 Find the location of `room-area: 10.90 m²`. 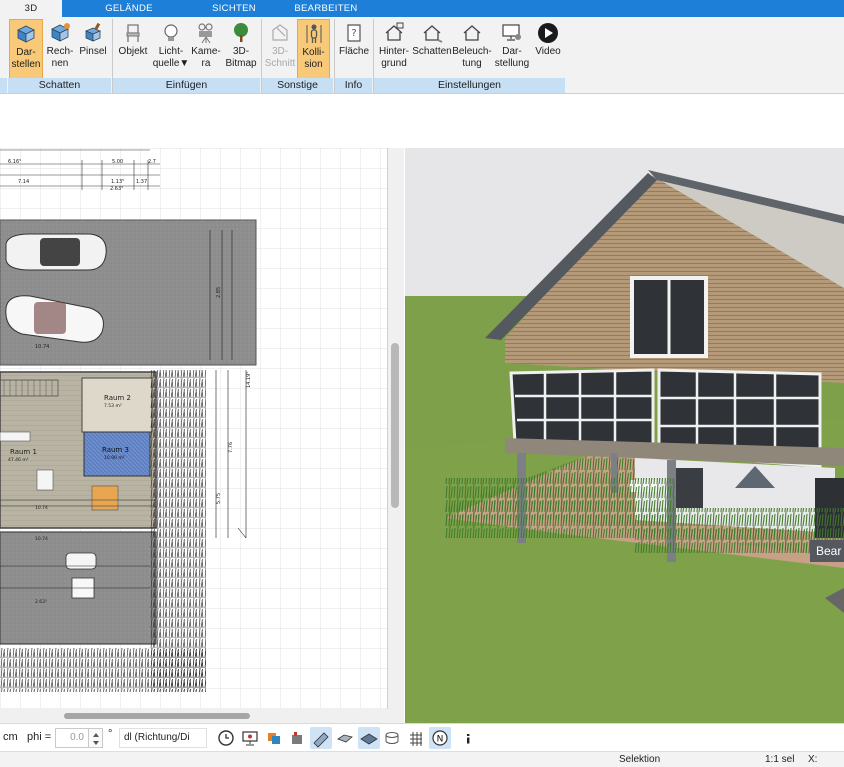

room-area: 10.90 m² is located at coordinates (114, 458).